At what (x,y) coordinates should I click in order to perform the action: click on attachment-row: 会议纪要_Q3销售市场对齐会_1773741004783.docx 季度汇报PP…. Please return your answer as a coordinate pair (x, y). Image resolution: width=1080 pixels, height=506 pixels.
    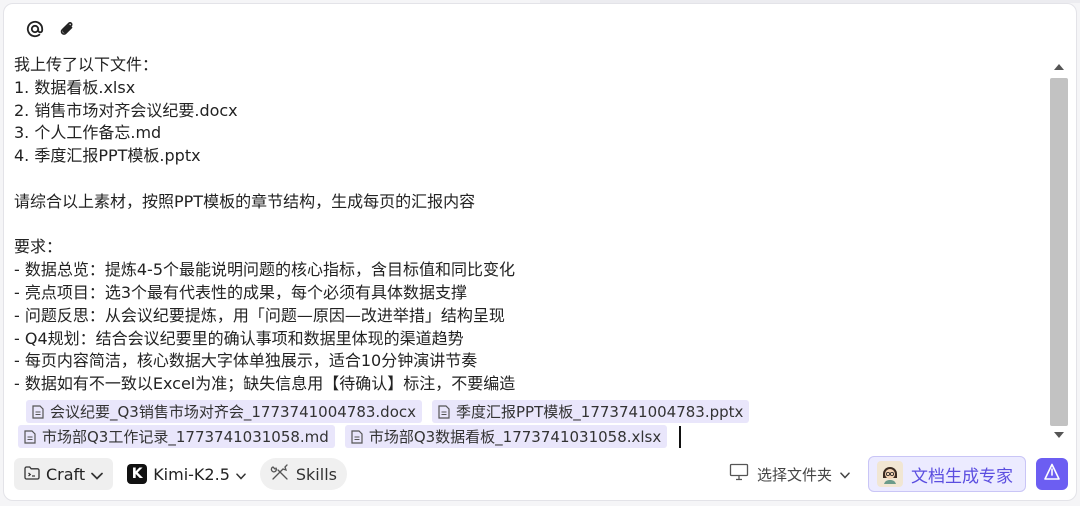
    Looking at the image, I should click on (524, 412).